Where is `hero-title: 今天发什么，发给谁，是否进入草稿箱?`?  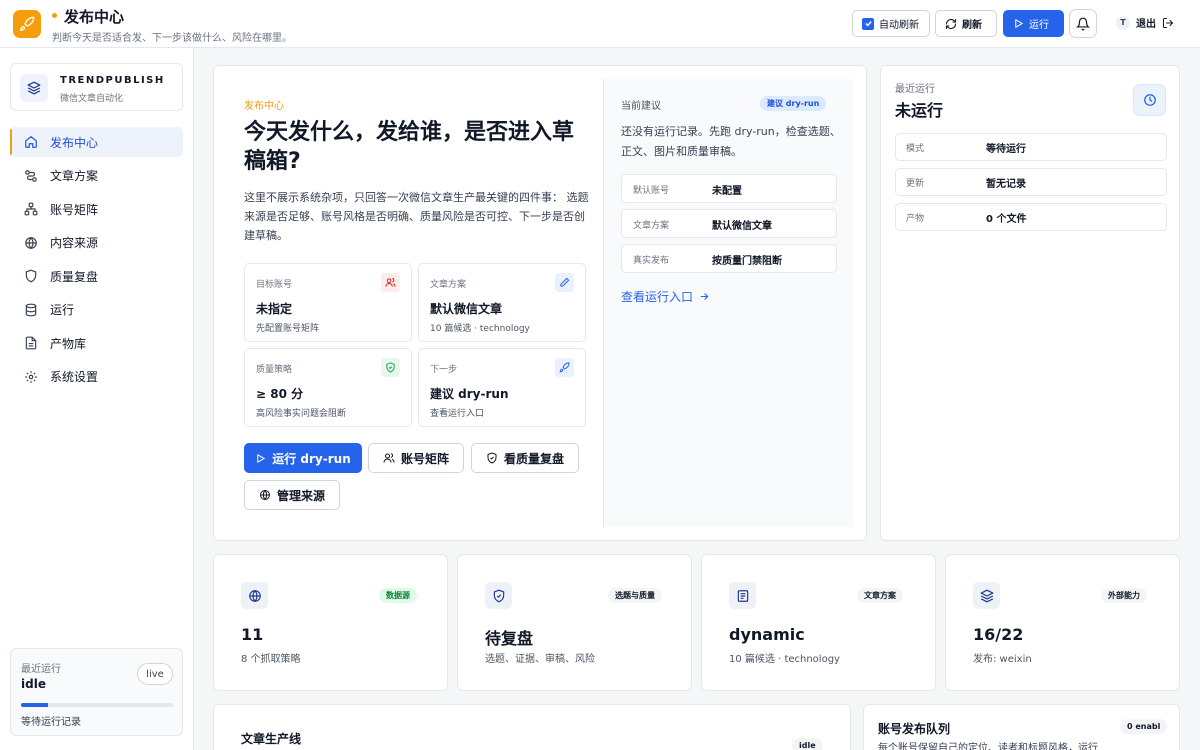
hero-title: 今天发什么，发给谁，是否进入草稿箱? is located at coordinates (409, 147).